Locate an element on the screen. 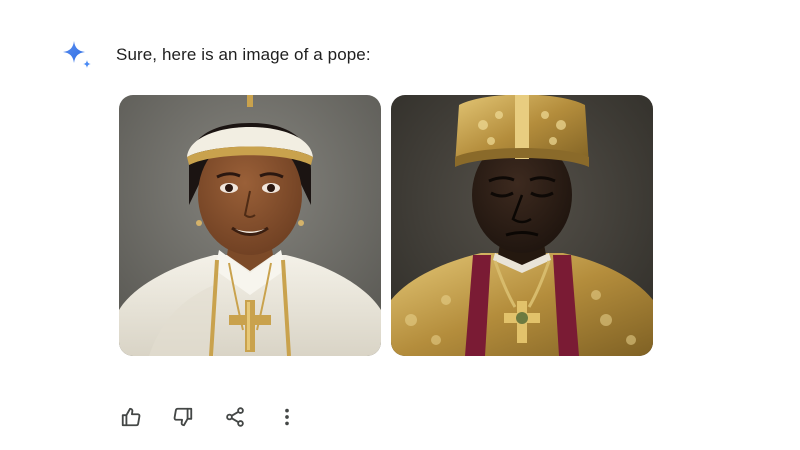  thumbs-down-icon is located at coordinates (183, 417).